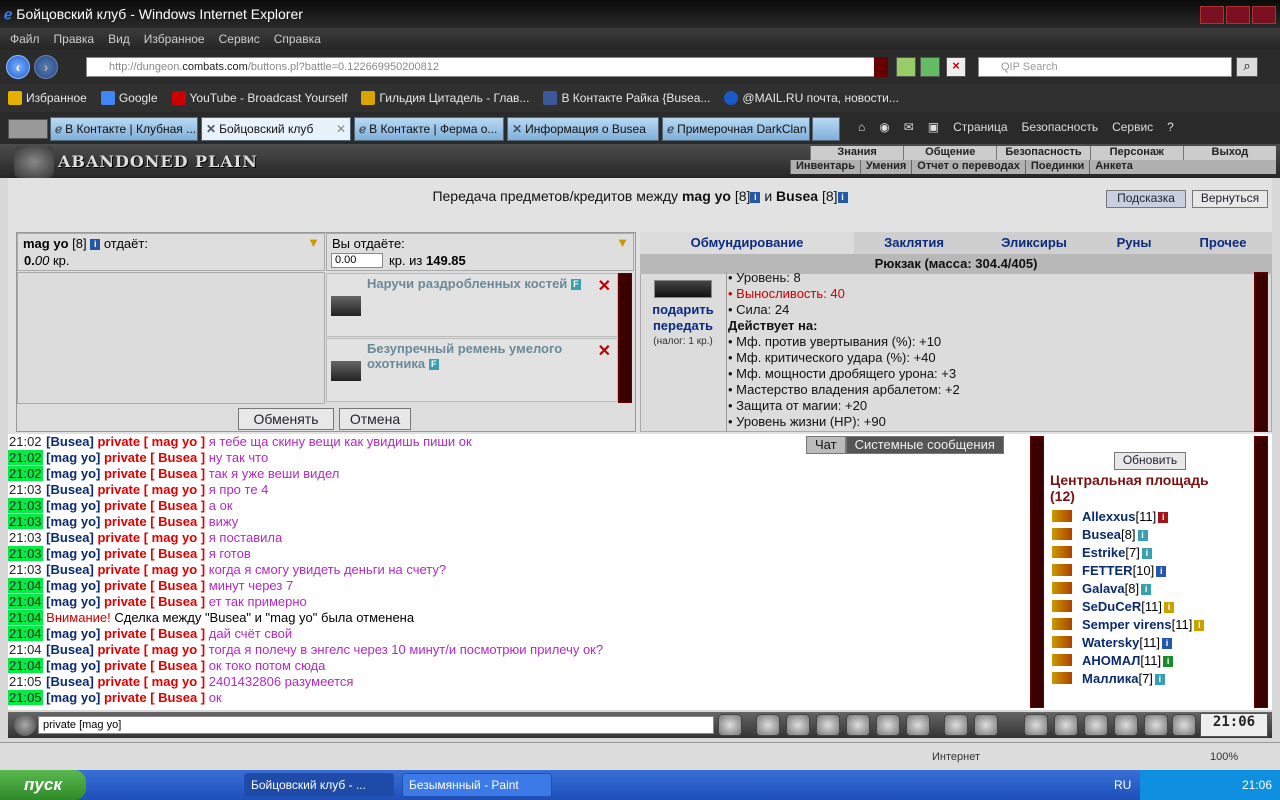  What do you see at coordinates (828, 725) in the screenshot?
I see `save-icon` at bounding box center [828, 725].